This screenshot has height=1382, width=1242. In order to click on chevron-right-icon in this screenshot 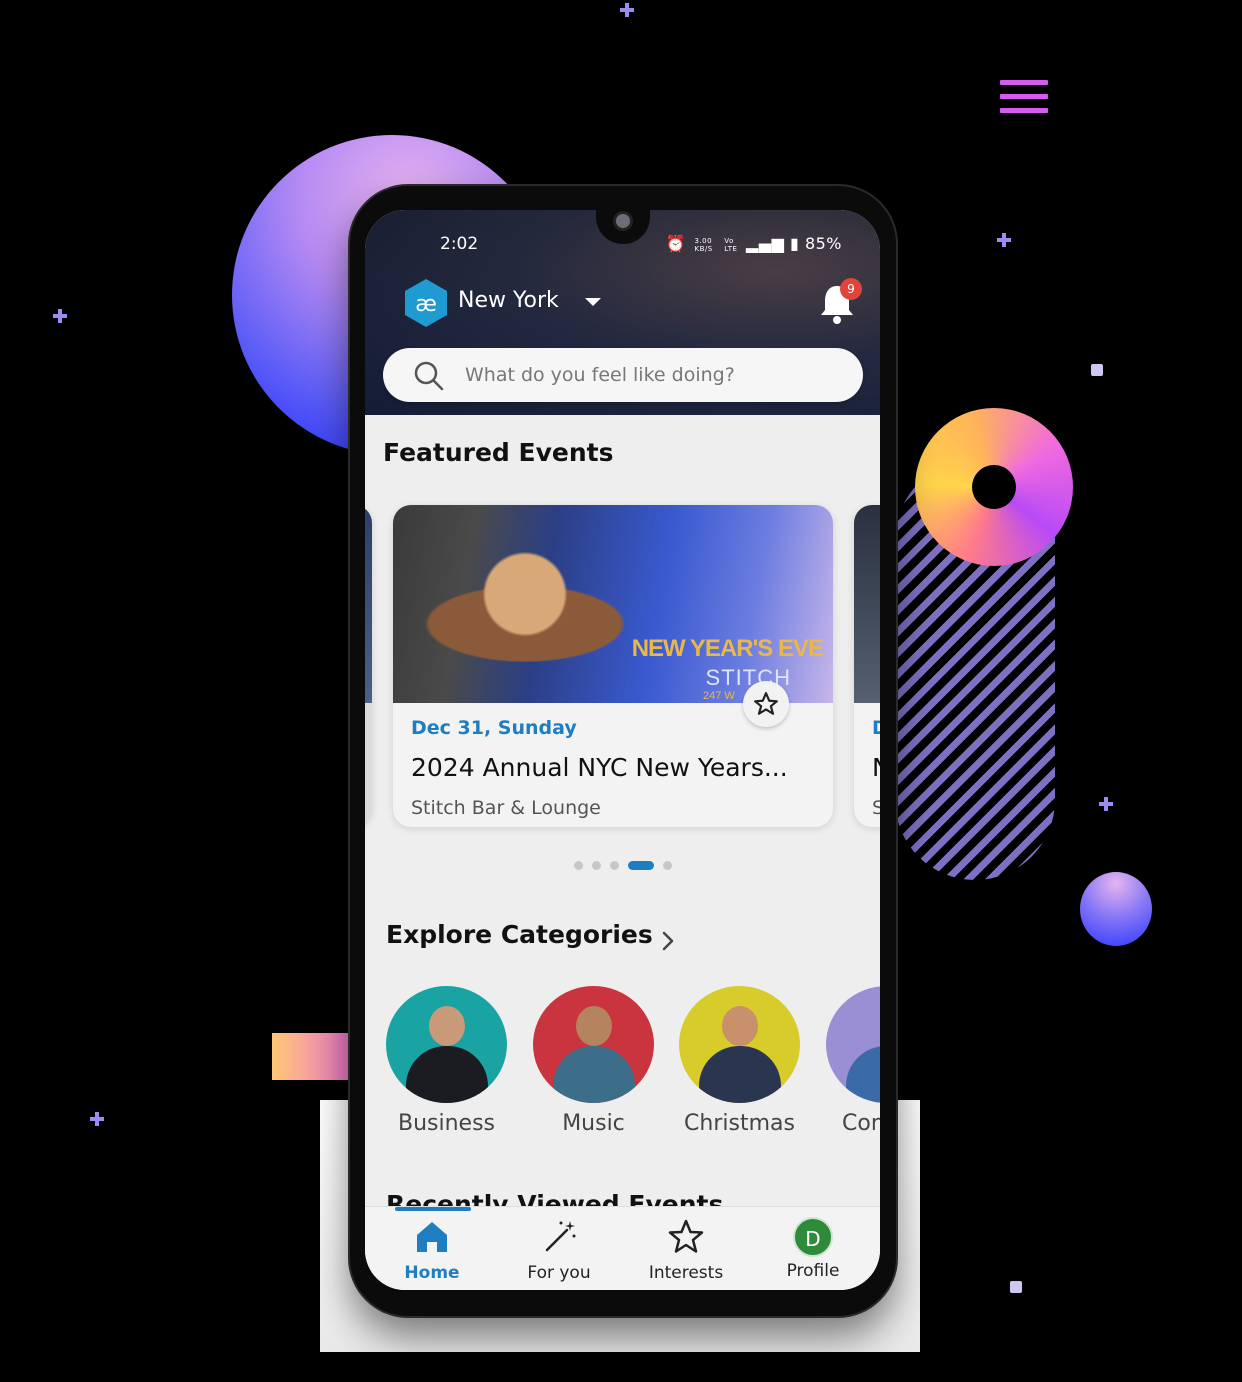, I will do `click(668, 941)`.